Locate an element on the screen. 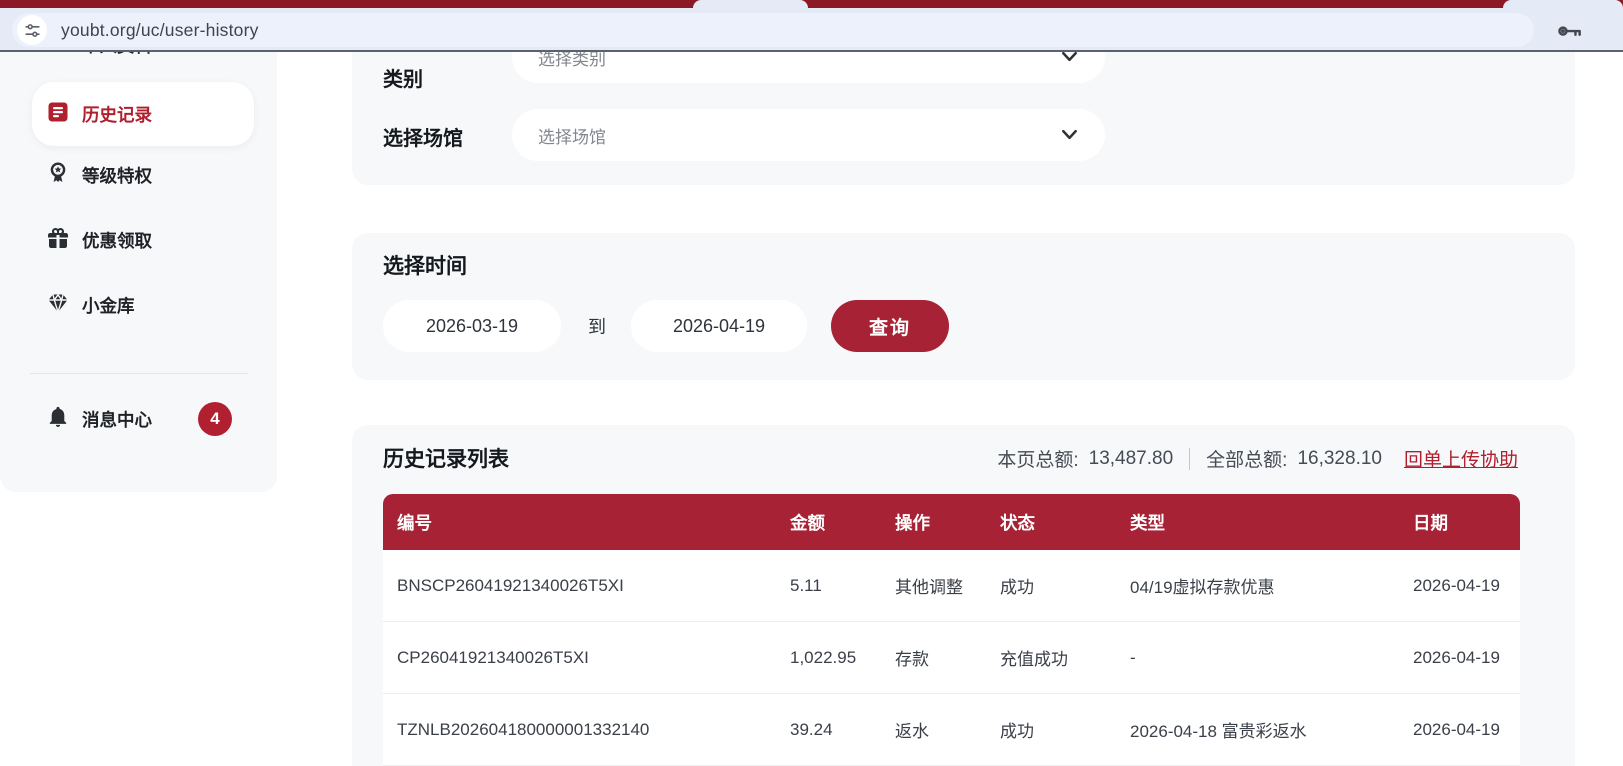 The width and height of the screenshot is (1623, 766). page-total-label: 本页总额: is located at coordinates (1038, 460).